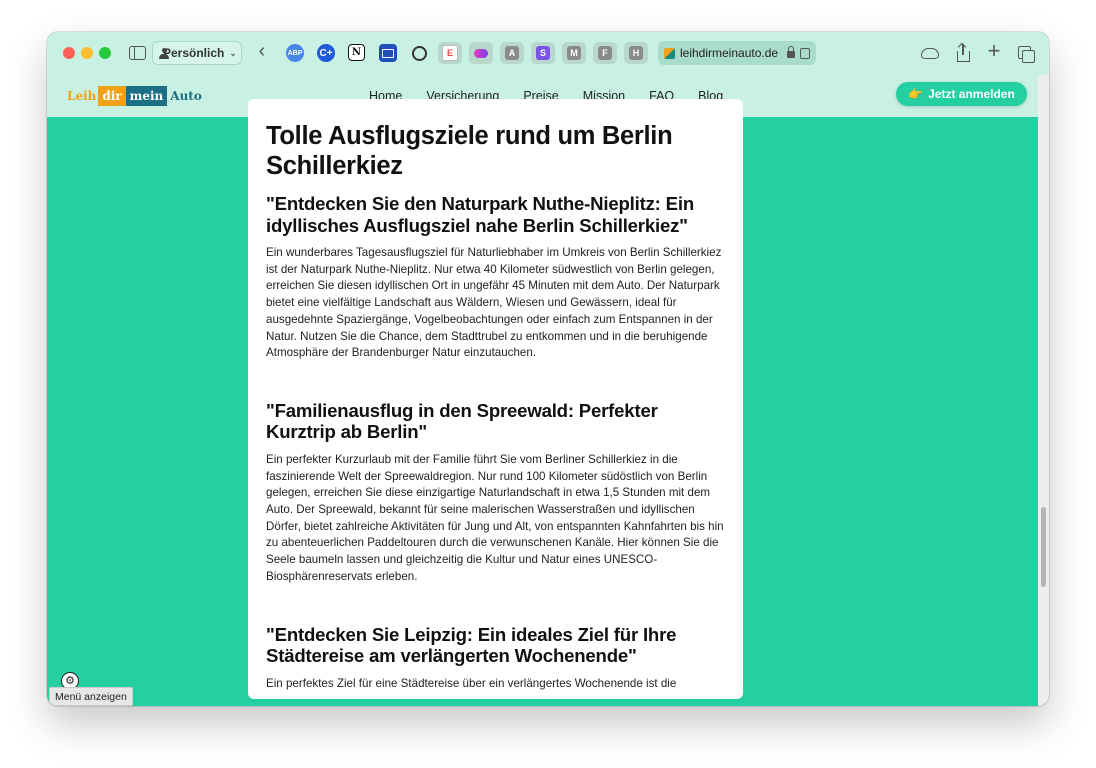  What do you see at coordinates (233, 52) in the screenshot?
I see `chevron-down-icon: ⌄` at bounding box center [233, 52].